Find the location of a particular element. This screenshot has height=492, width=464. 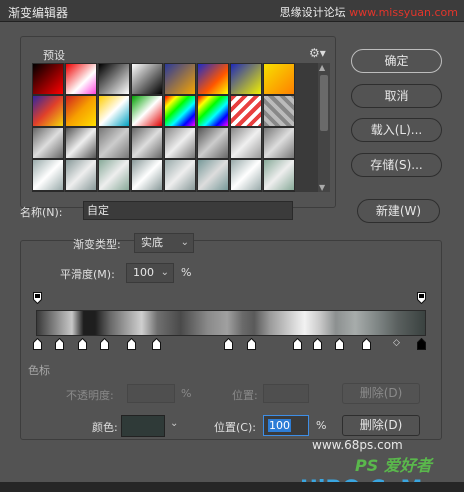

stop-color-swatch is located at coordinates (143, 426).